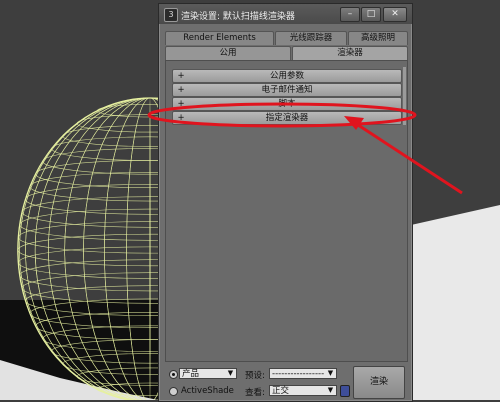 The height and width of the screenshot is (402, 500). Describe the element at coordinates (311, 38) in the screenshot. I see `tab-ray-tracer: 光线跟踪器` at that location.